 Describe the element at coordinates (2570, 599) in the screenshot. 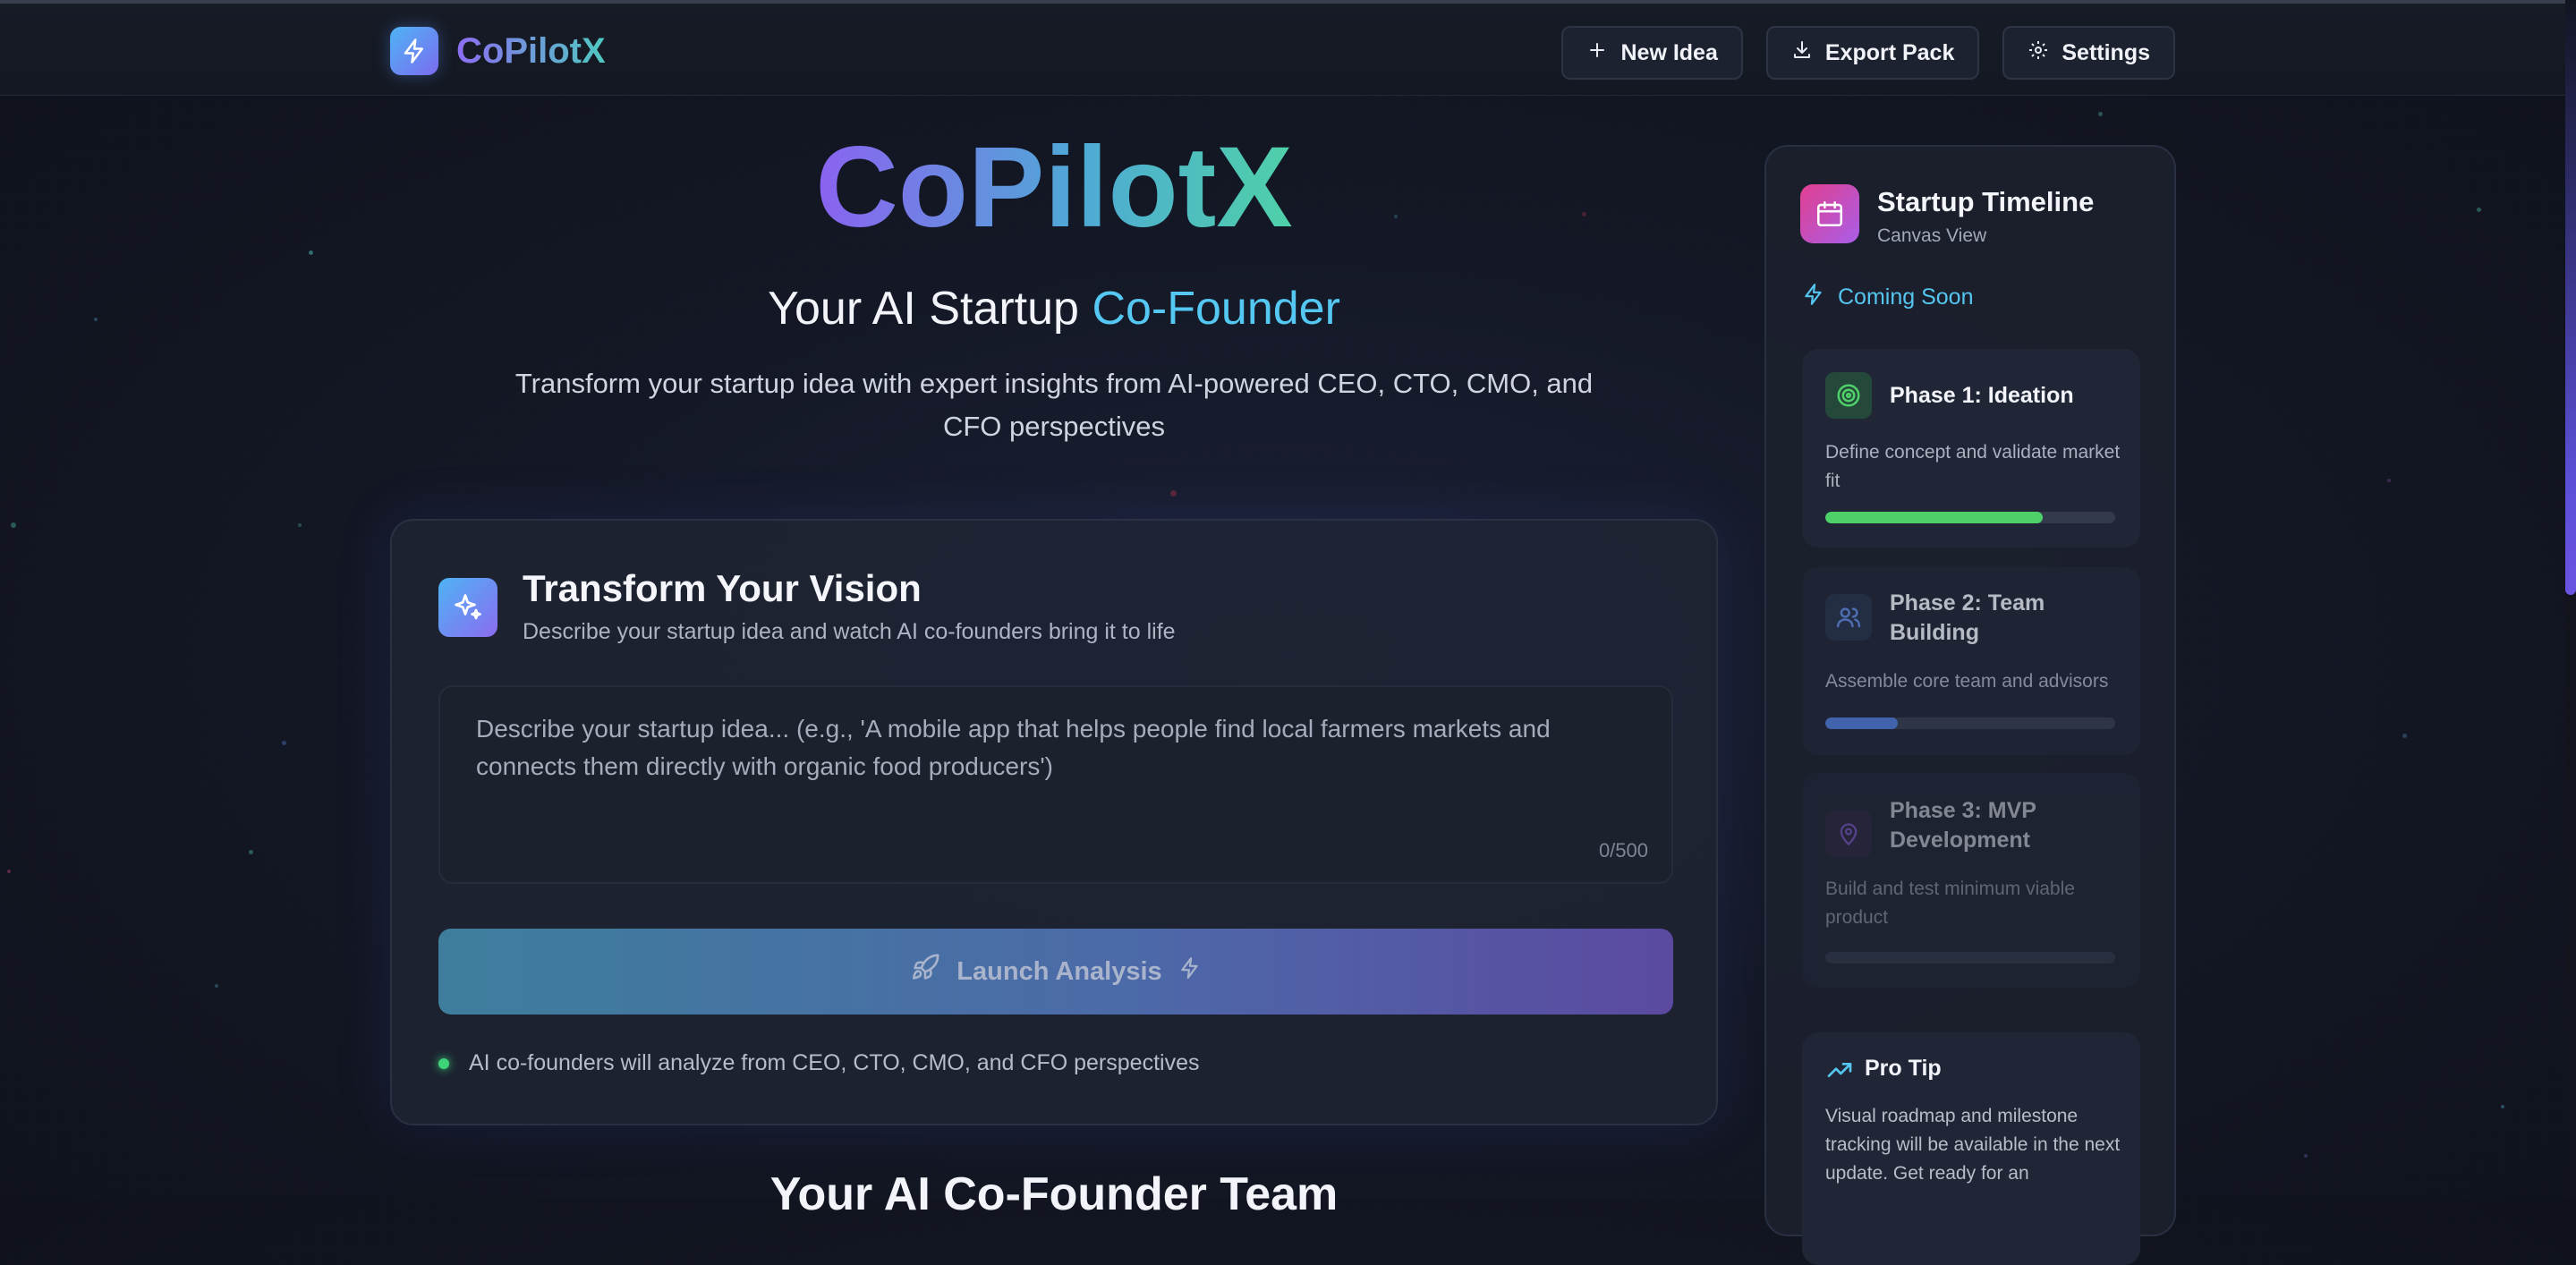

I see `page-scrollbar` at that location.